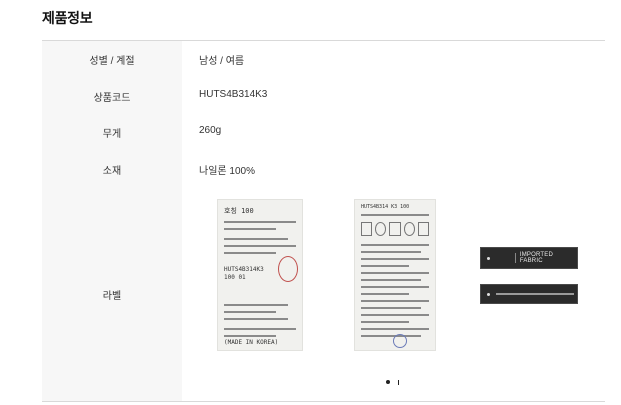 This screenshot has width=621, height=405. Describe the element at coordinates (210, 130) in the screenshot. I see `row-value-weight: 260g` at that location.